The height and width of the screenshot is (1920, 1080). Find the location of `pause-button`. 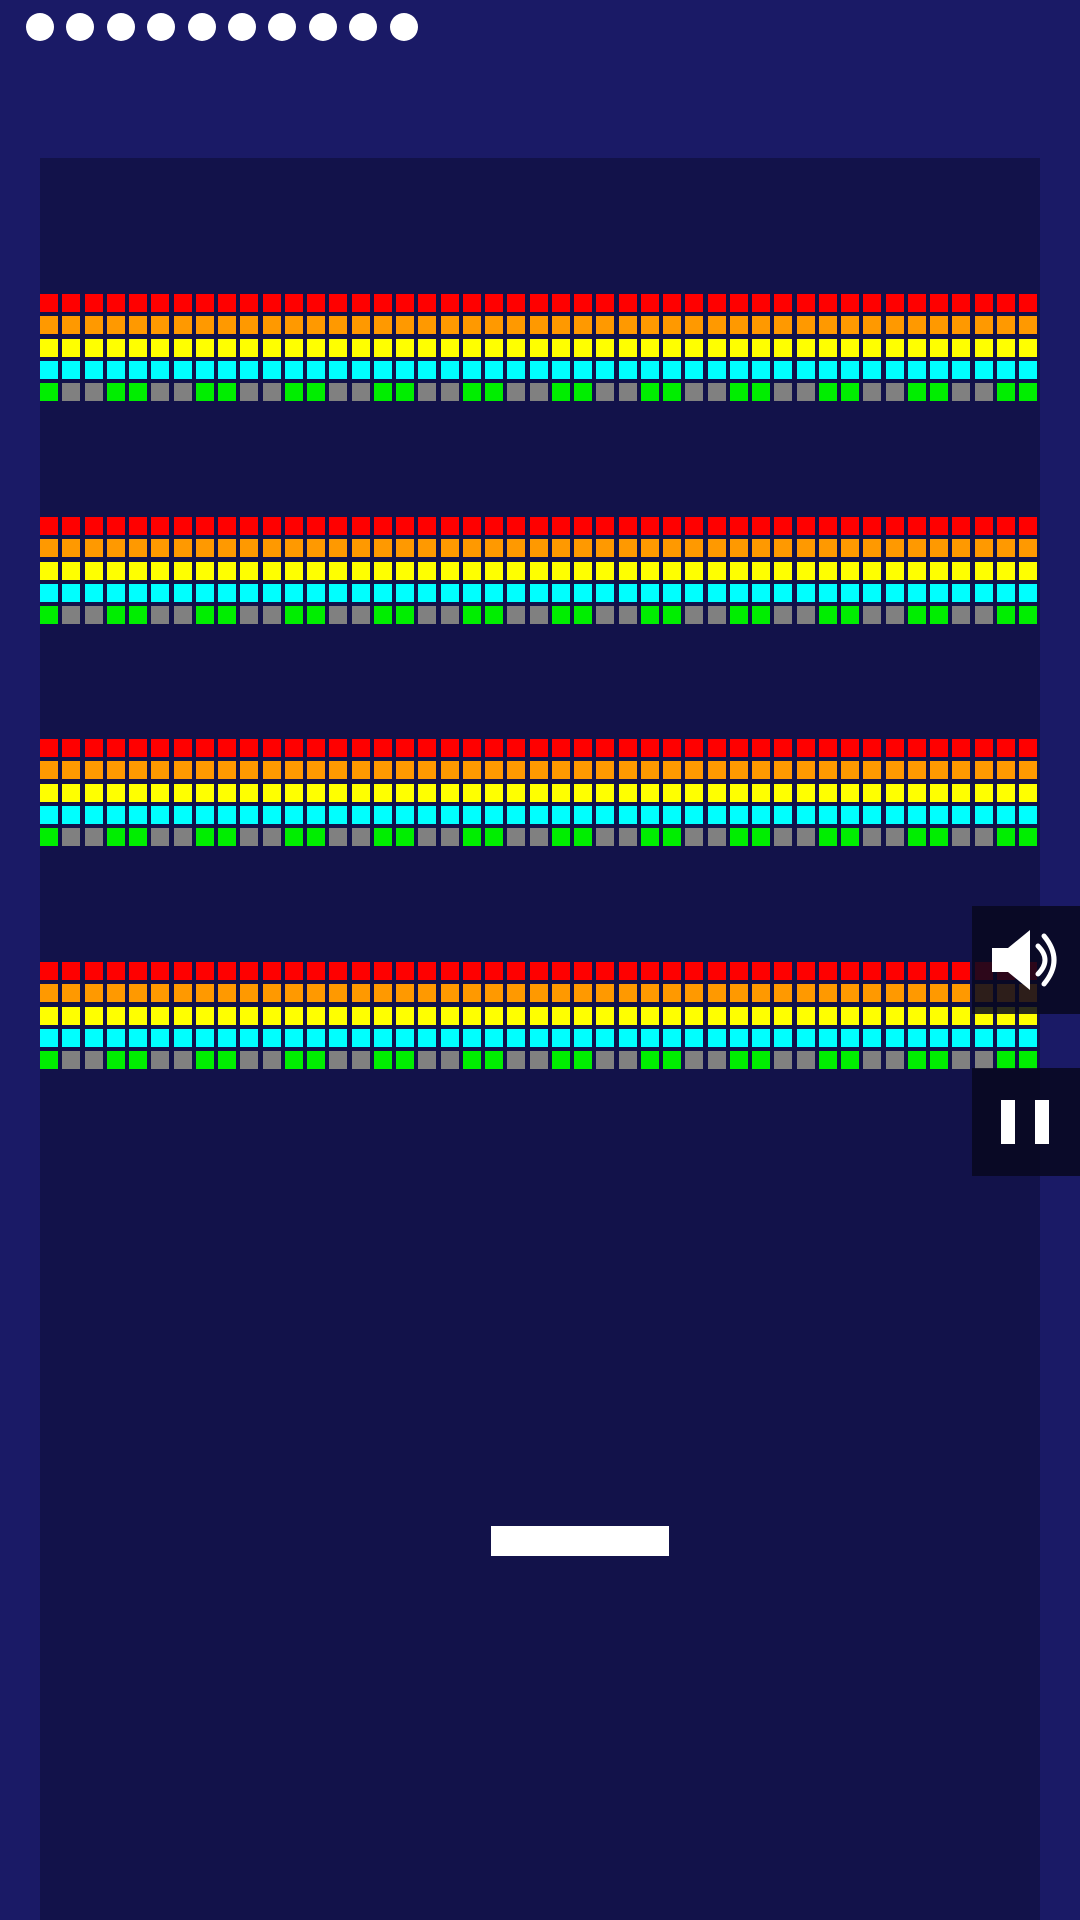

pause-button is located at coordinates (1026, 1122).